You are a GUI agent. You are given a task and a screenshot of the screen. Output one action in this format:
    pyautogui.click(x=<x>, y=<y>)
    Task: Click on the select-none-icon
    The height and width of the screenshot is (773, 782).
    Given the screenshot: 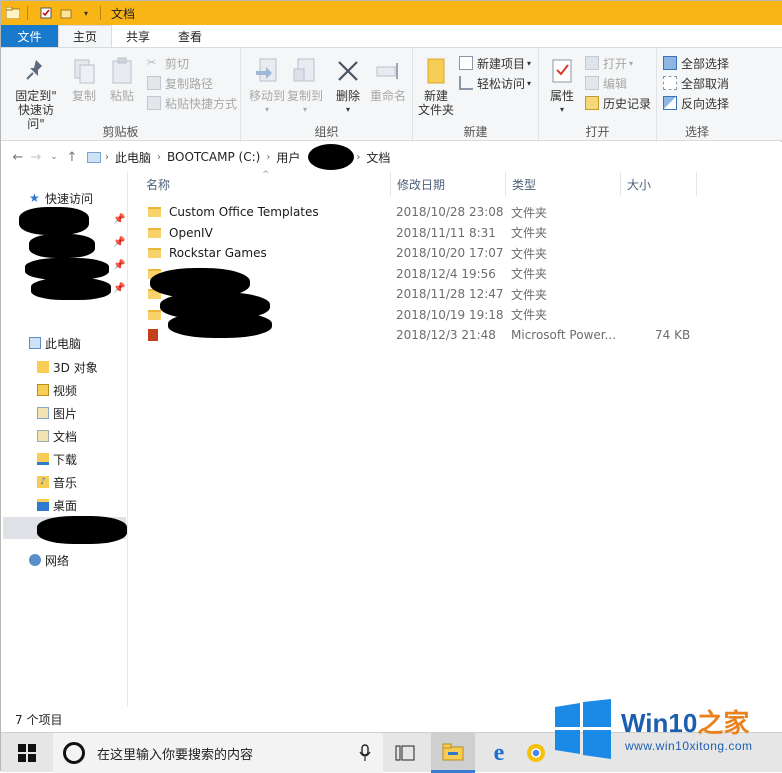 What is the action you would take?
    pyautogui.click(x=670, y=83)
    